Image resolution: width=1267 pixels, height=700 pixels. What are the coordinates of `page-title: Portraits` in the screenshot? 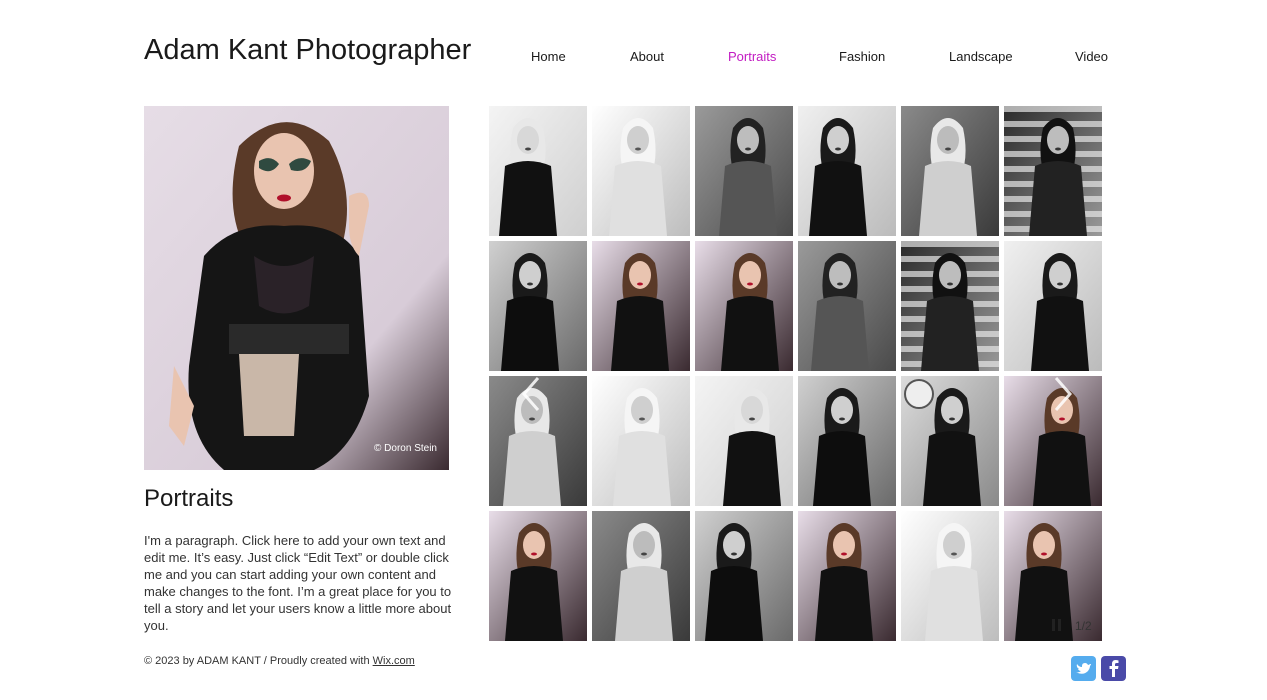 It's located at (189, 498).